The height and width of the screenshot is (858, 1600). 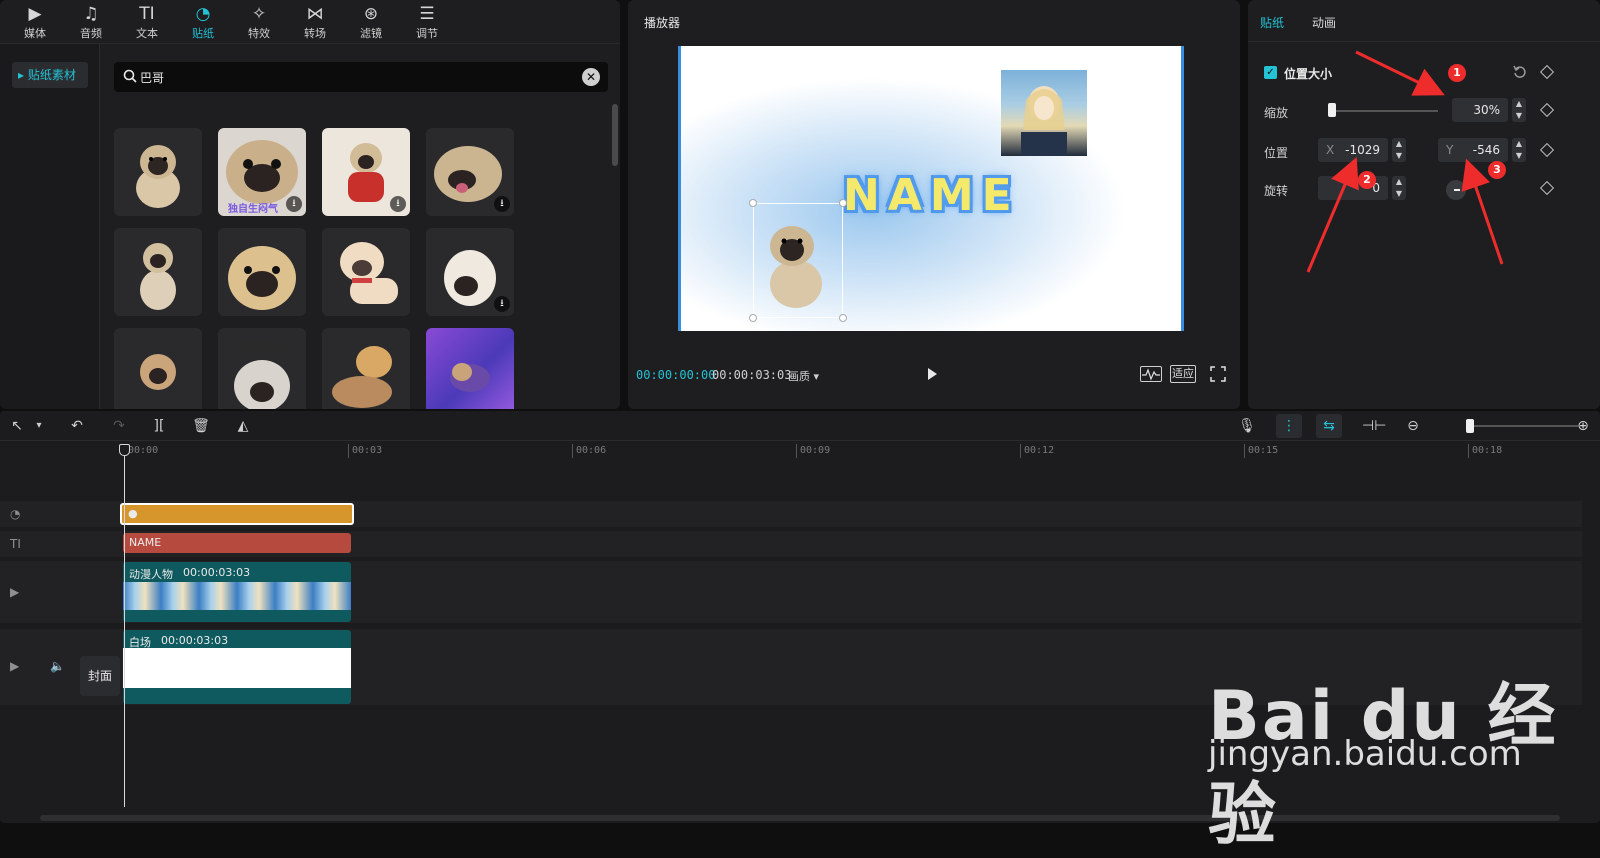 I want to click on delete-icon: 🗑, so click(x=201, y=426).